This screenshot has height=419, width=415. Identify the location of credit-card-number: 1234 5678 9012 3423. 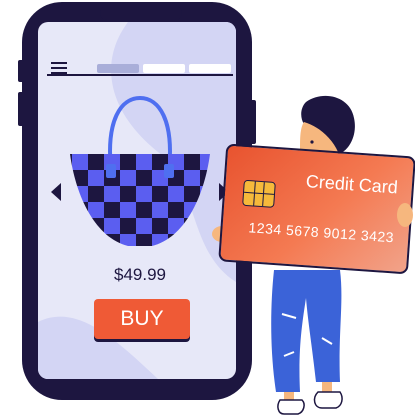
(321, 232).